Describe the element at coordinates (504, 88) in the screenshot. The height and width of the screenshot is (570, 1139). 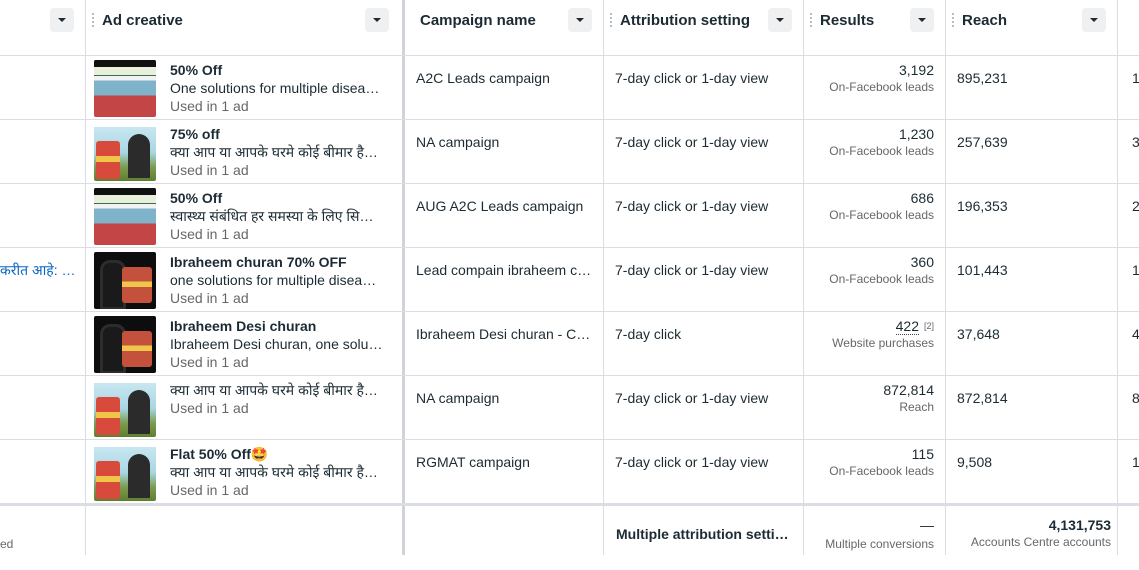
I see `cell-campaign-name: A2C Leads campaign` at that location.